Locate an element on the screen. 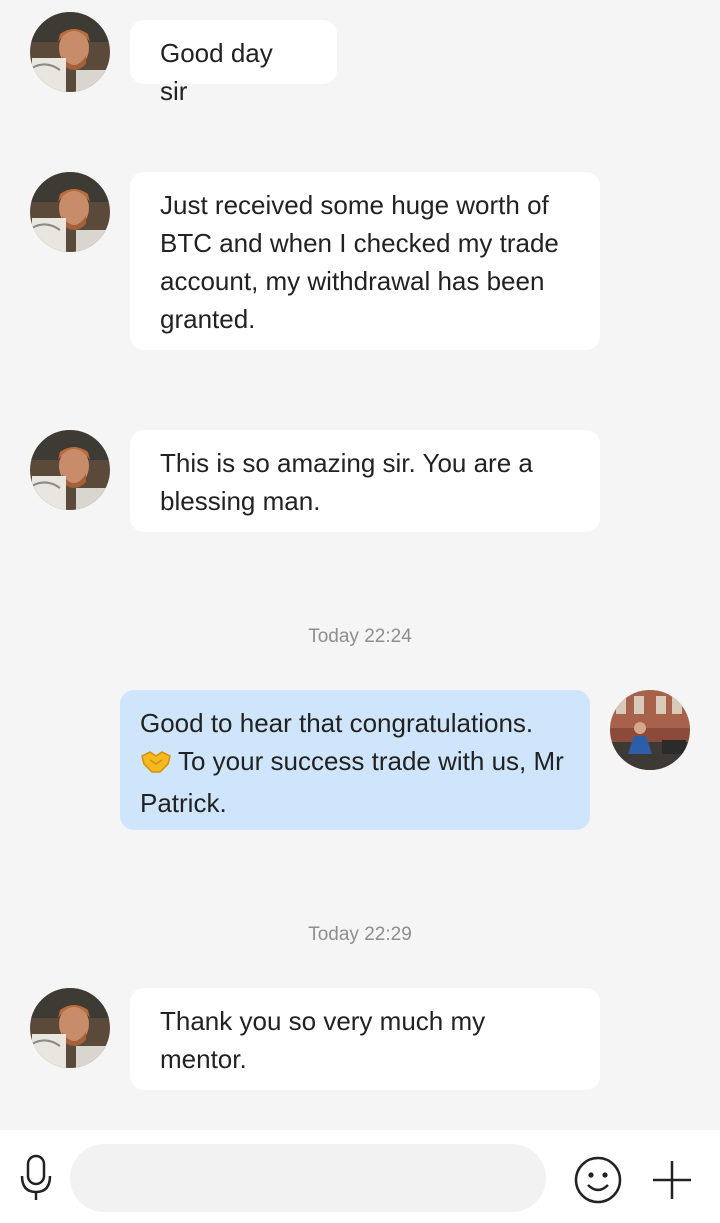 The height and width of the screenshot is (1223, 720). message-bubble: Good day sir is located at coordinates (233, 63).